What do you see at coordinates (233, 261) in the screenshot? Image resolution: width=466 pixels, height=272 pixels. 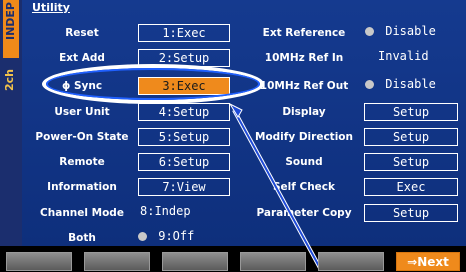 I see `softkey-bar: ⇒Next` at bounding box center [233, 261].